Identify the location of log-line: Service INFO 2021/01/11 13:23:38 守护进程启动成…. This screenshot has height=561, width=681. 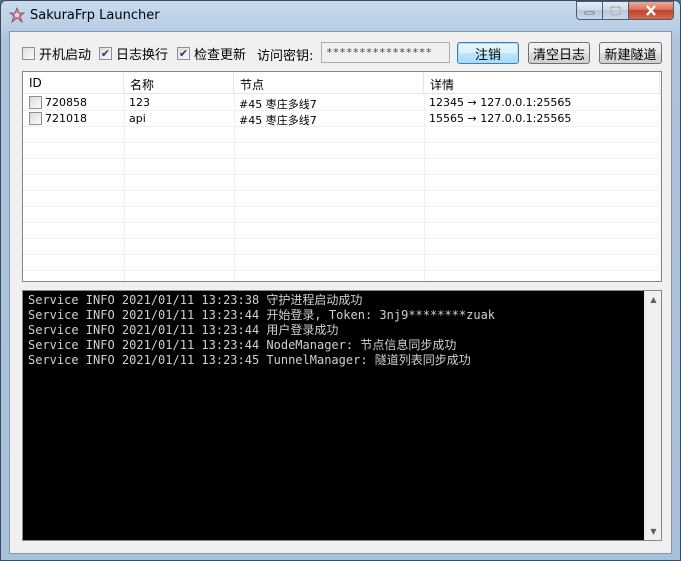
(195, 300).